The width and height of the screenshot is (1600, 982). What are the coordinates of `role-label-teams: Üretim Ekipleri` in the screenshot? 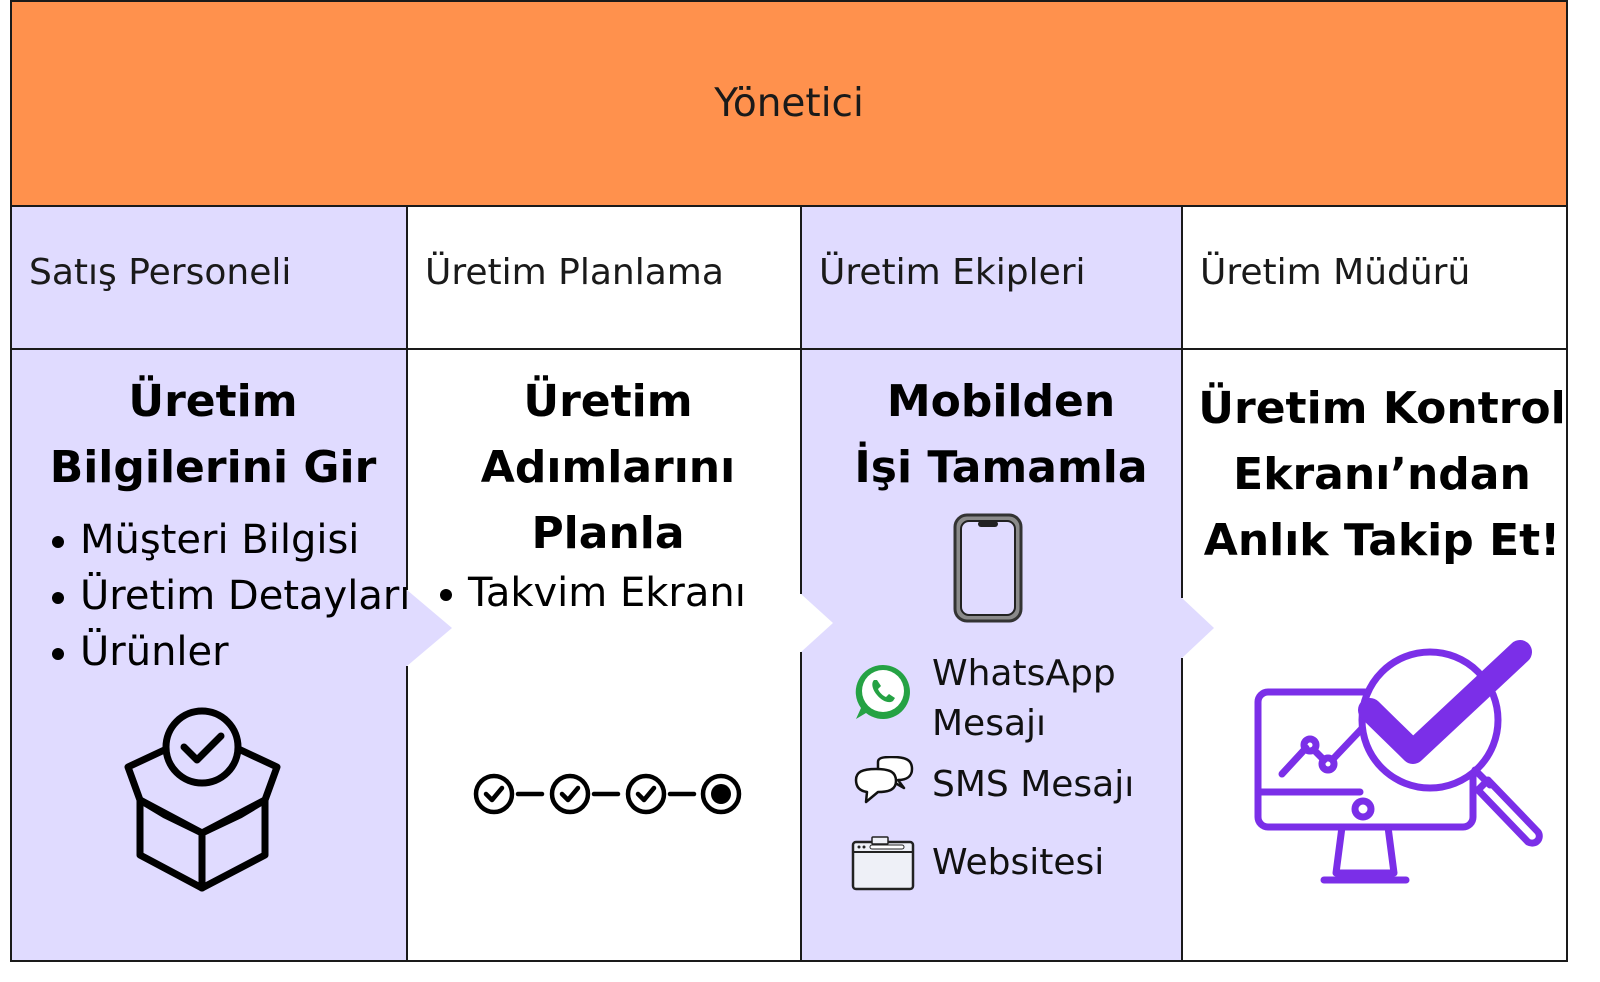 It's located at (952, 272).